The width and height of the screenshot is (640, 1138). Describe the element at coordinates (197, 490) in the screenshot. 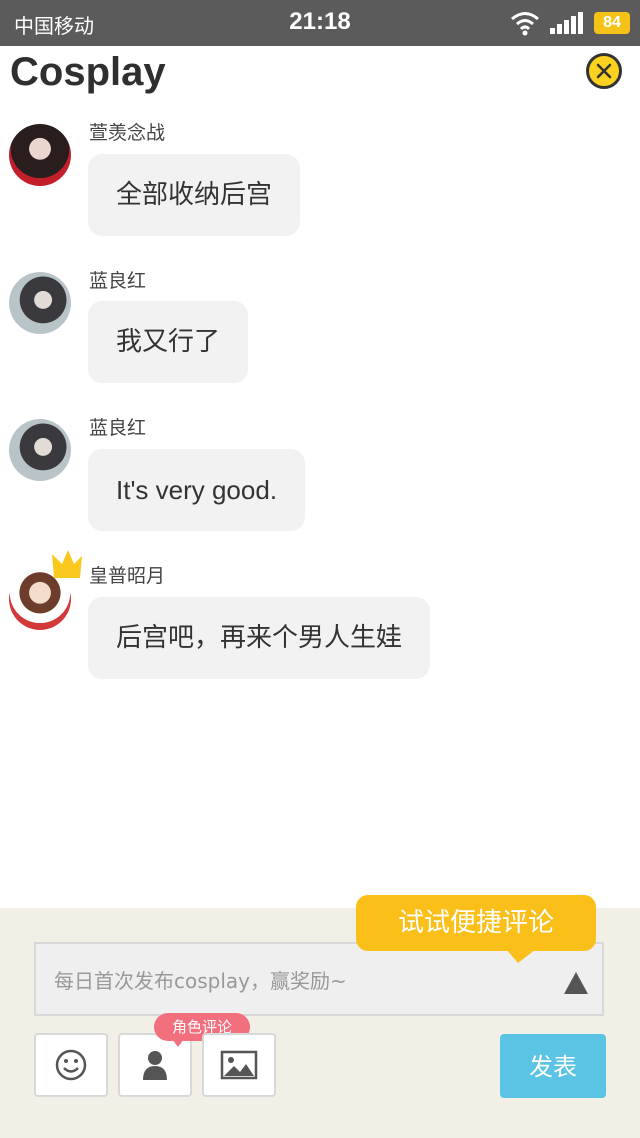

I see `comment-bubble: It's very good.` at that location.